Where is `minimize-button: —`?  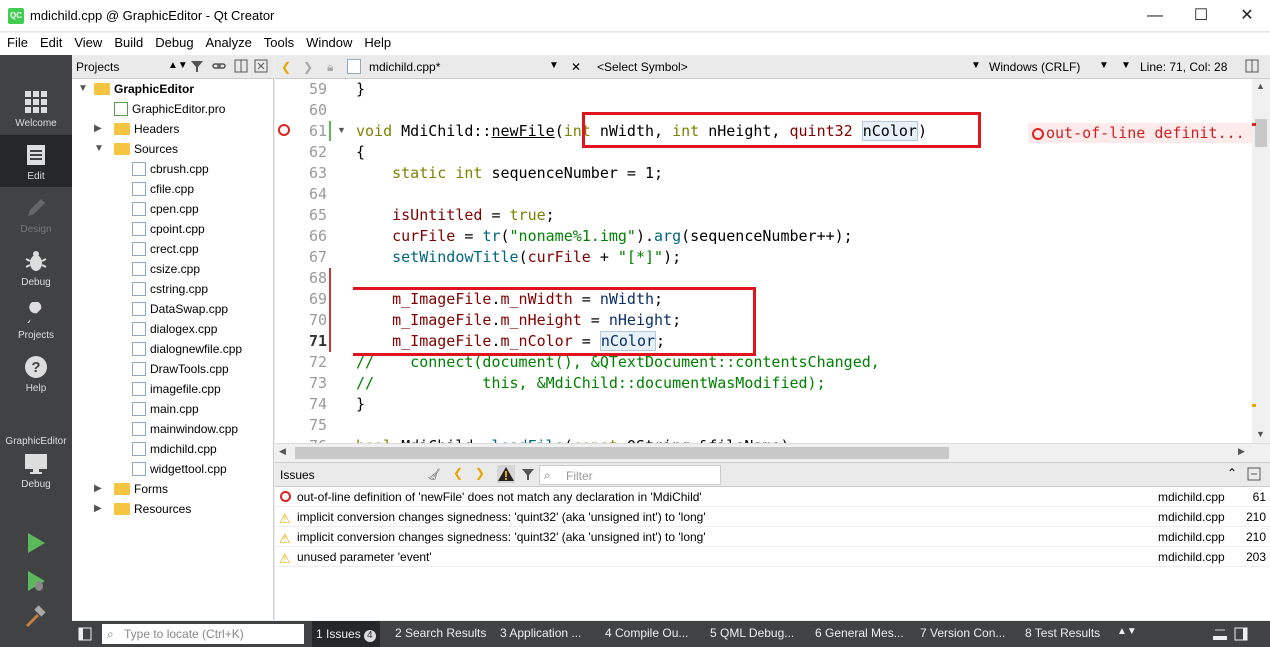
minimize-button: — is located at coordinates (1155, 16).